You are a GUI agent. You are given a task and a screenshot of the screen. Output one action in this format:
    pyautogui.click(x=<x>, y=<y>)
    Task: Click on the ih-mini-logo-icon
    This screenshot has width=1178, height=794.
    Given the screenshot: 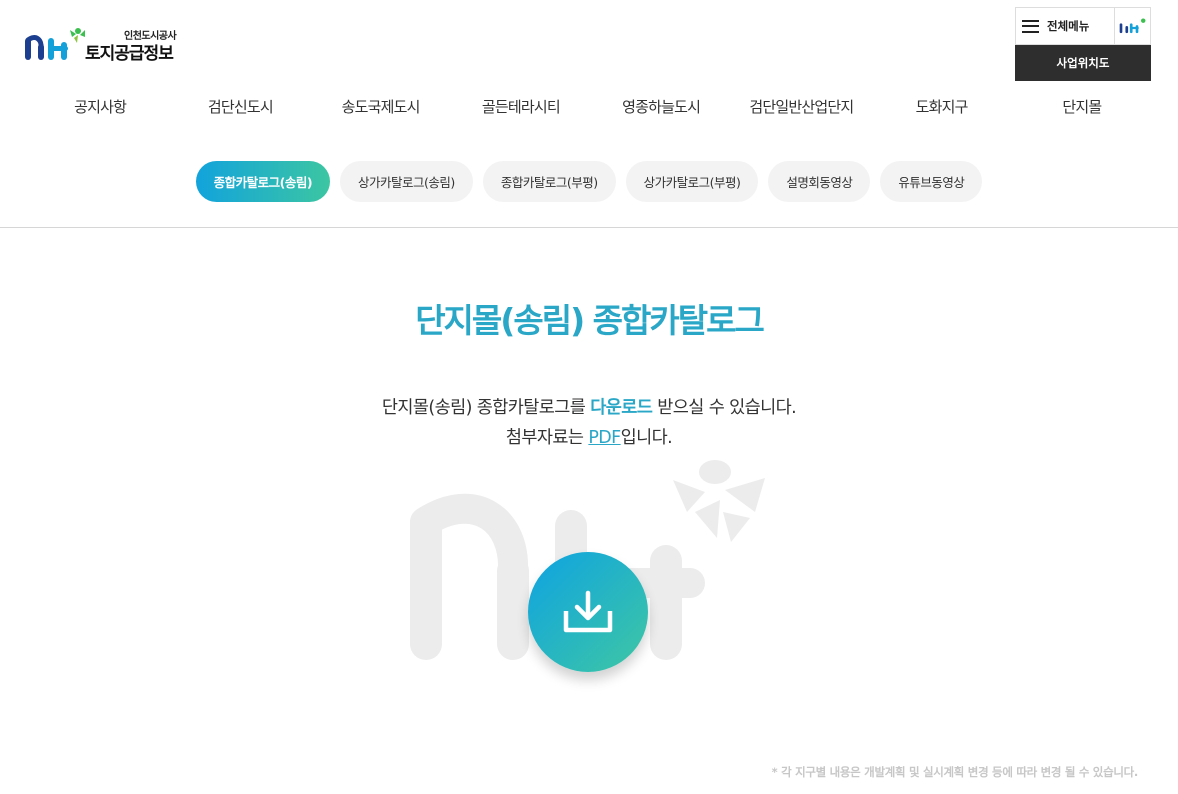 What is the action you would take?
    pyautogui.click(x=1132, y=26)
    